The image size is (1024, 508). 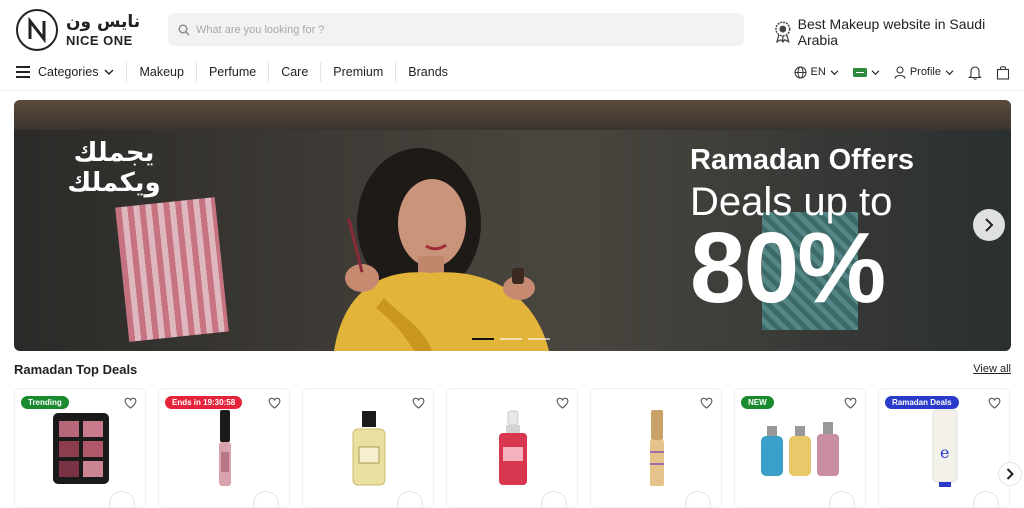 I want to click on logo: نايس ون NICE ONE, so click(x=78, y=30).